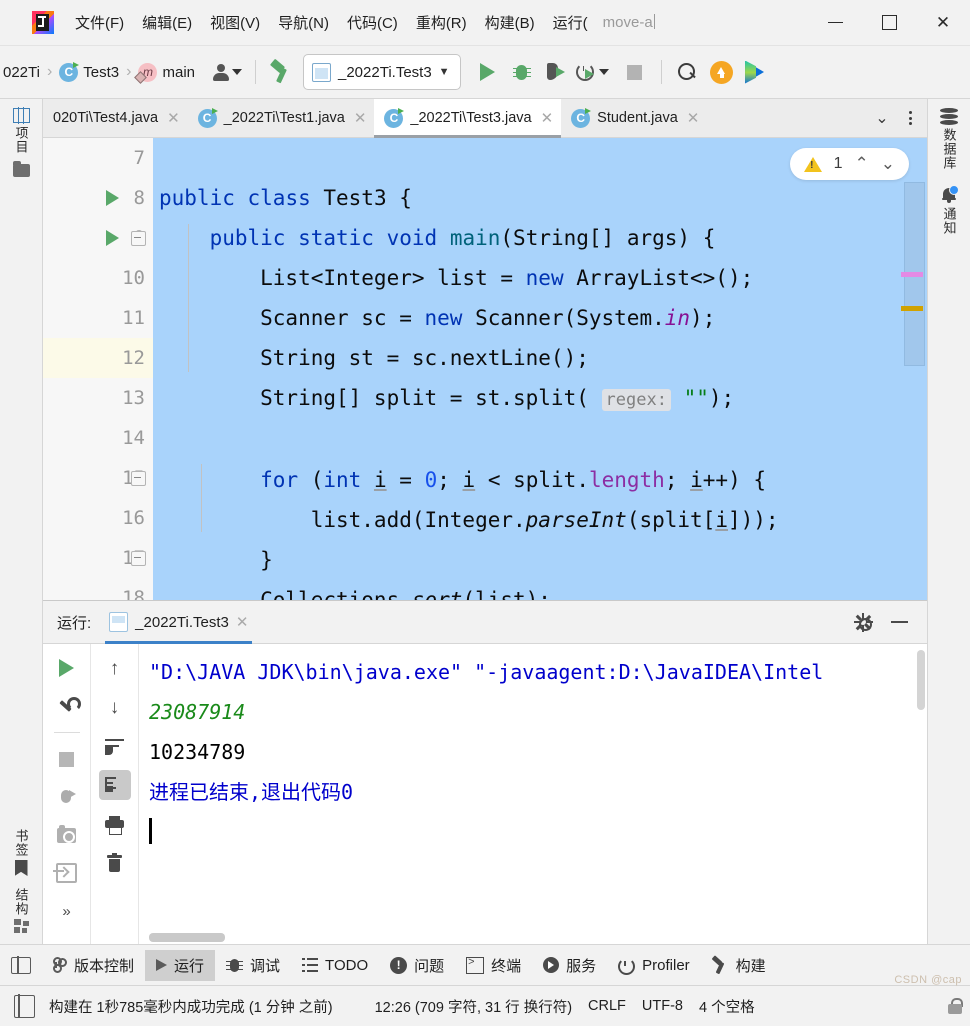  I want to click on inspection-widget: 1 ⌃ ⌄, so click(849, 164).